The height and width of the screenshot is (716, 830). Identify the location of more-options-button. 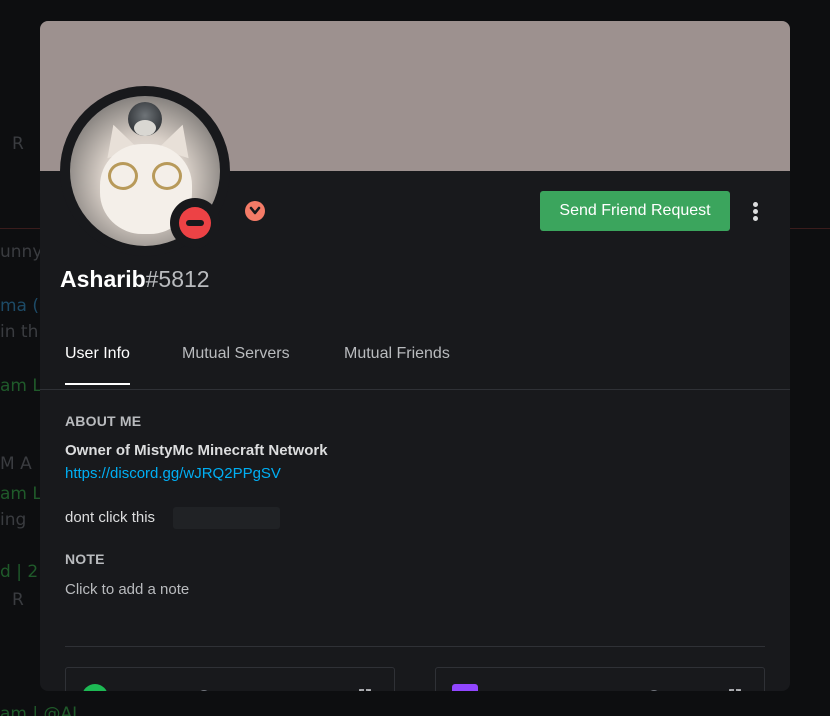
(755, 211).